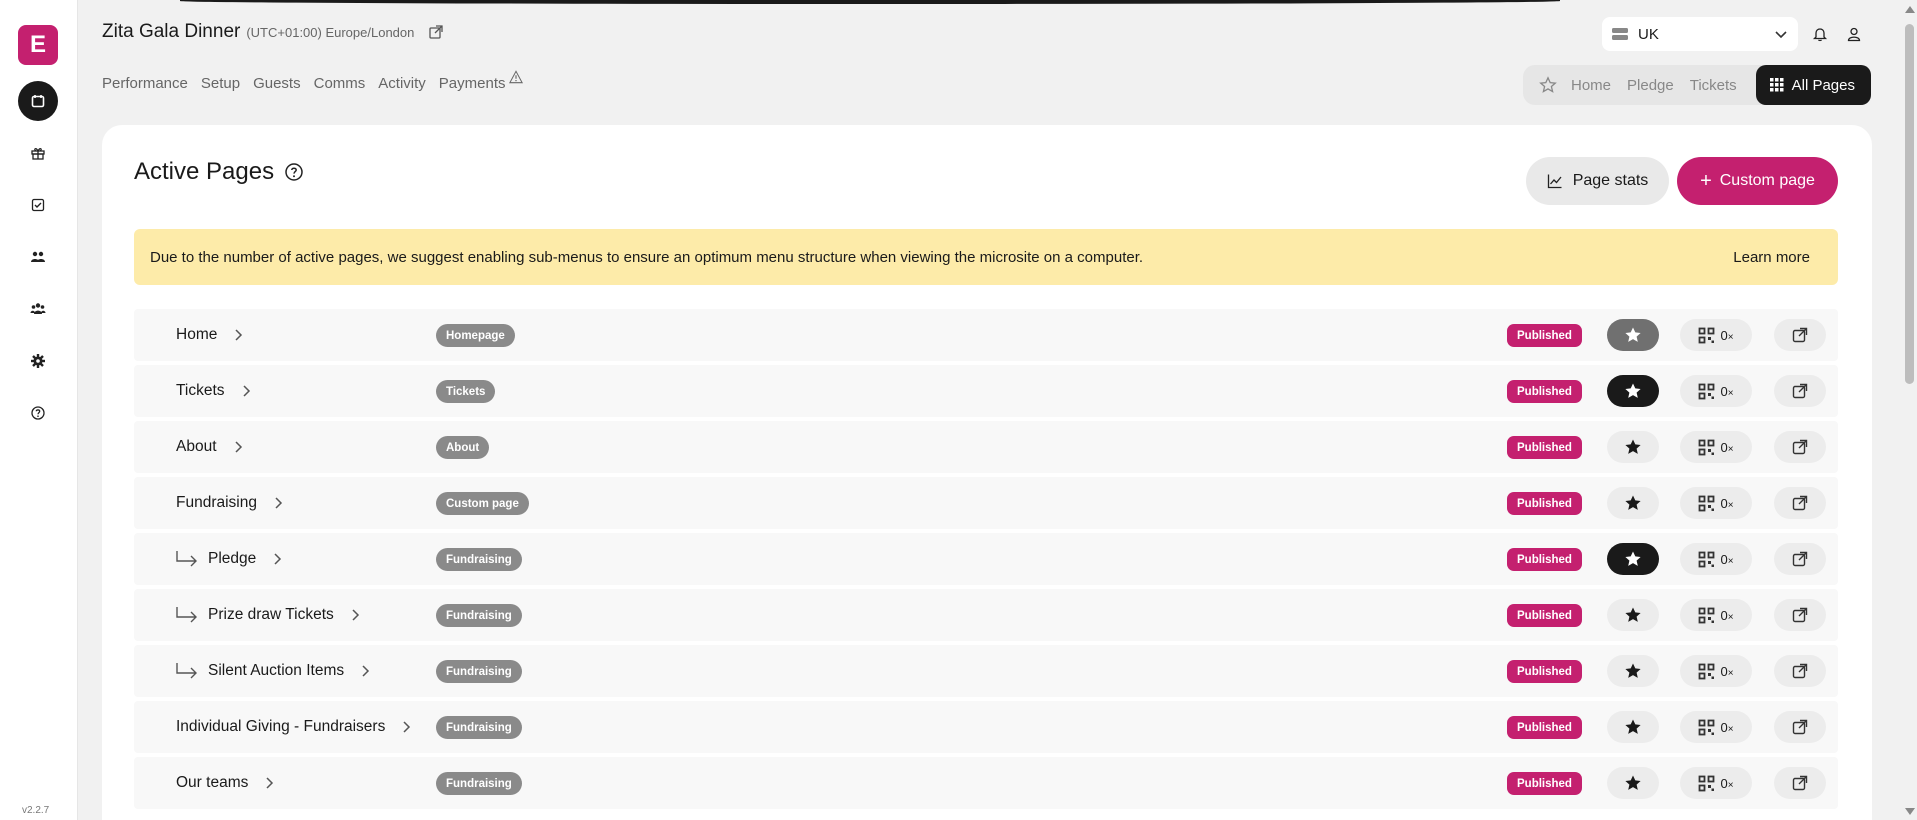 This screenshot has height=820, width=1917. Describe the element at coordinates (1650, 85) in the screenshot. I see `quicknav-pledge: Pledge` at that location.